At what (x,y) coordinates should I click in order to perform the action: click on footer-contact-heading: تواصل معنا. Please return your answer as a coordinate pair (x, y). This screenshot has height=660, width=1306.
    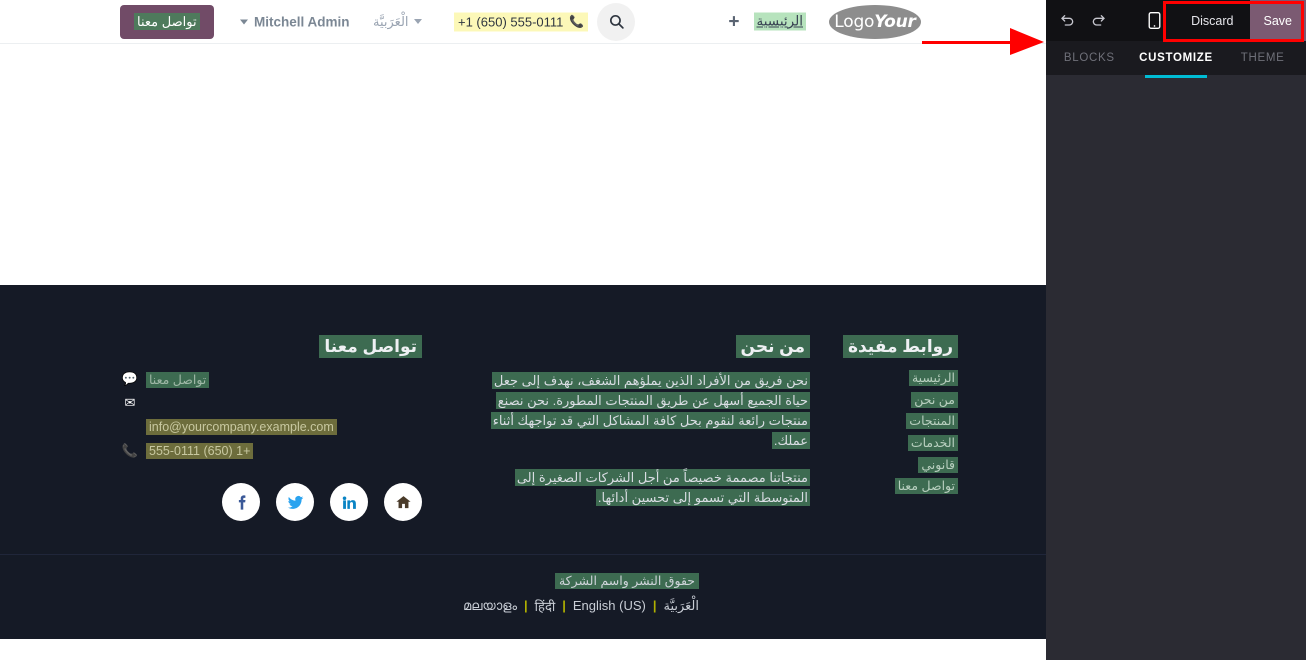
    Looking at the image, I should click on (272, 346).